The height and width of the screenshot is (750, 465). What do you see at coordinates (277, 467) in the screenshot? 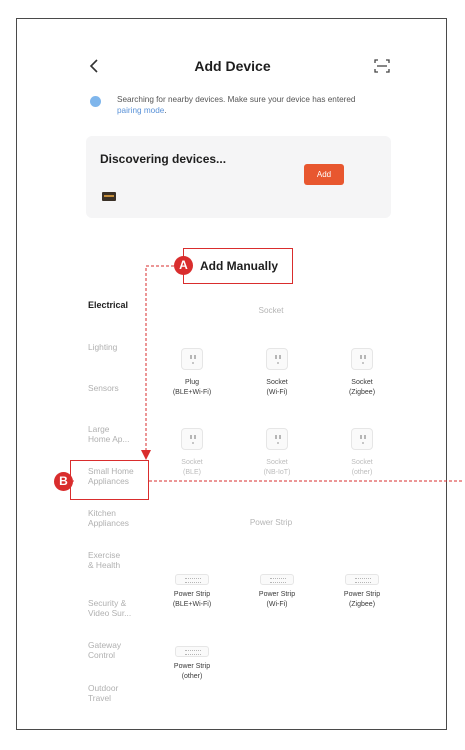
I see `socket-tile-label: Socket (NB-IoT)` at bounding box center [277, 467].